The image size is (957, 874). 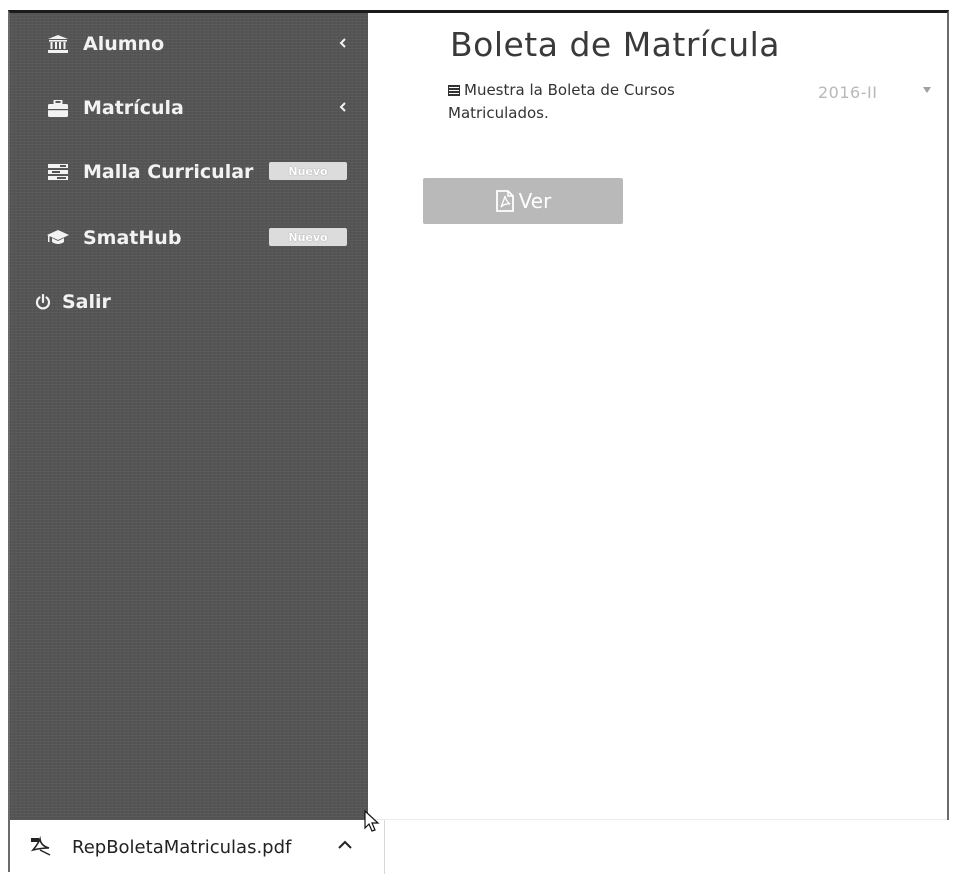 What do you see at coordinates (927, 90) in the screenshot?
I see `caret-down-icon` at bounding box center [927, 90].